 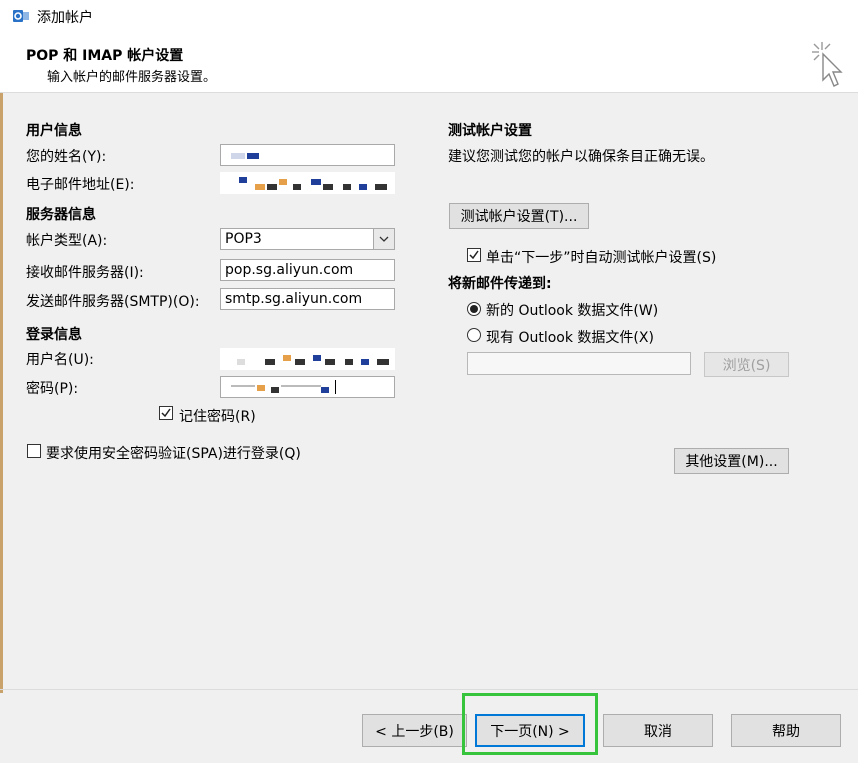 I want to click on username-input, so click(x=307, y=359).